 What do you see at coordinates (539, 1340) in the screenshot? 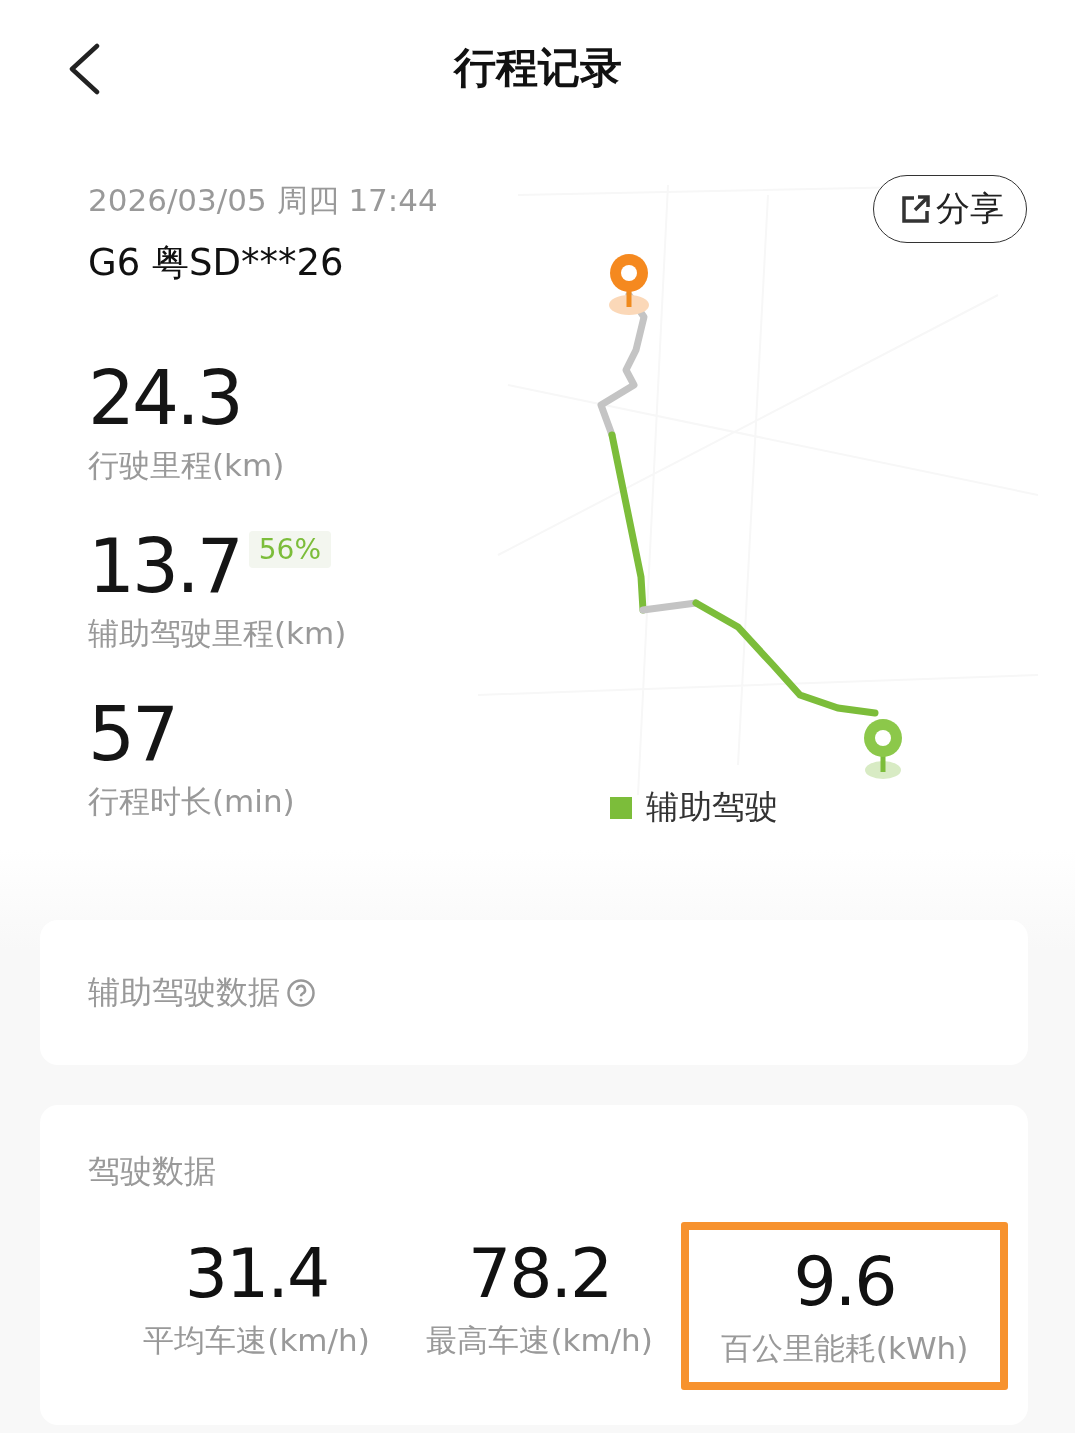
I see `stat-label: 最高车速(km/h)` at bounding box center [539, 1340].